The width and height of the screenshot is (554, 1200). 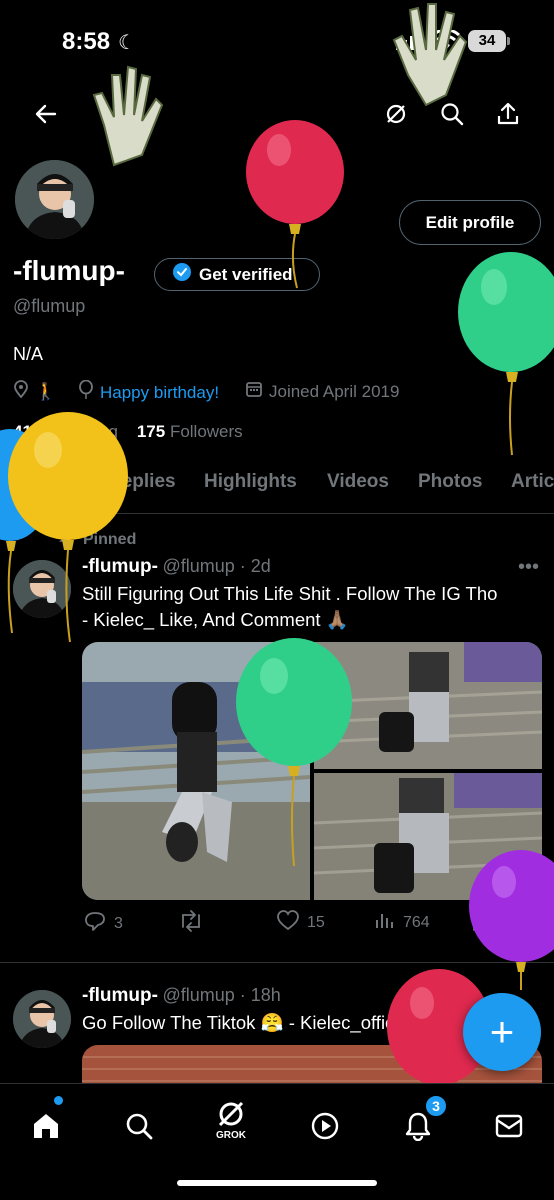 What do you see at coordinates (69, 270) in the screenshot?
I see `profile-name: -flumup-` at bounding box center [69, 270].